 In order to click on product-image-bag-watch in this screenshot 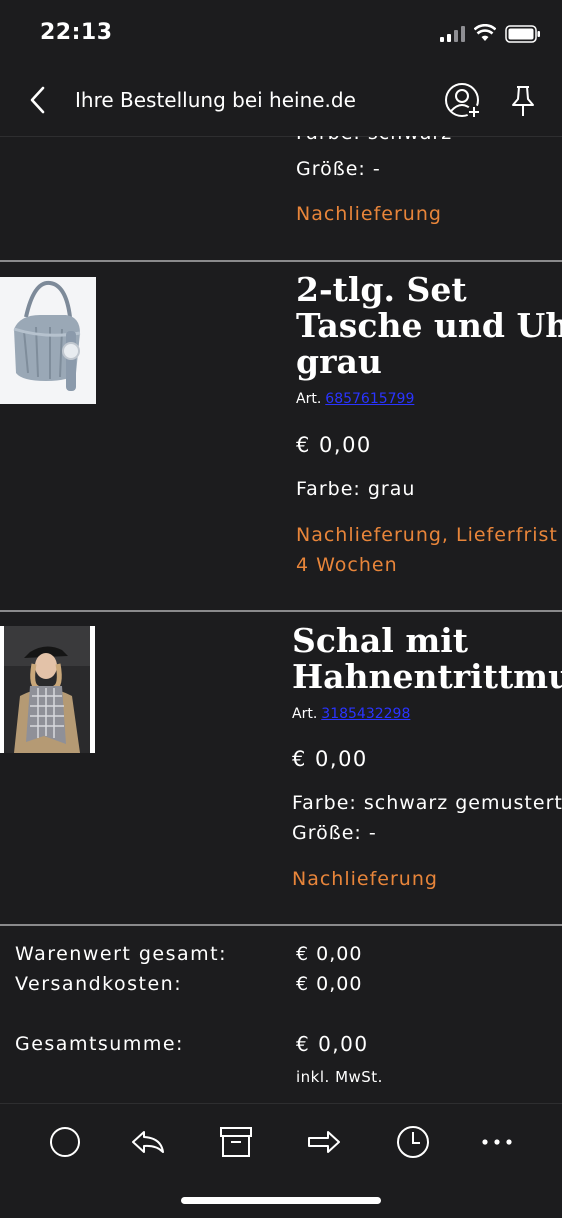, I will do `click(48, 340)`.